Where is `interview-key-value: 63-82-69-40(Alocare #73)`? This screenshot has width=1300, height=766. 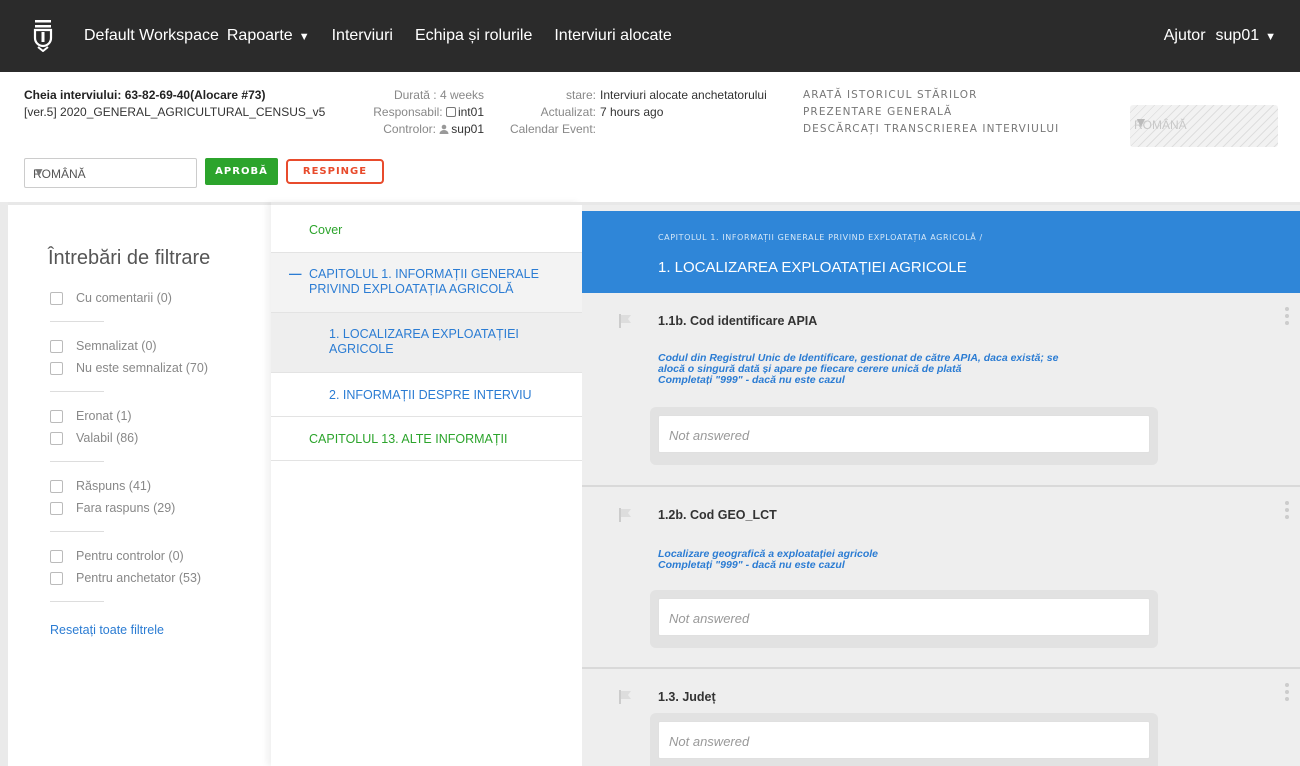 interview-key-value: 63-82-69-40(Alocare #73) is located at coordinates (195, 95).